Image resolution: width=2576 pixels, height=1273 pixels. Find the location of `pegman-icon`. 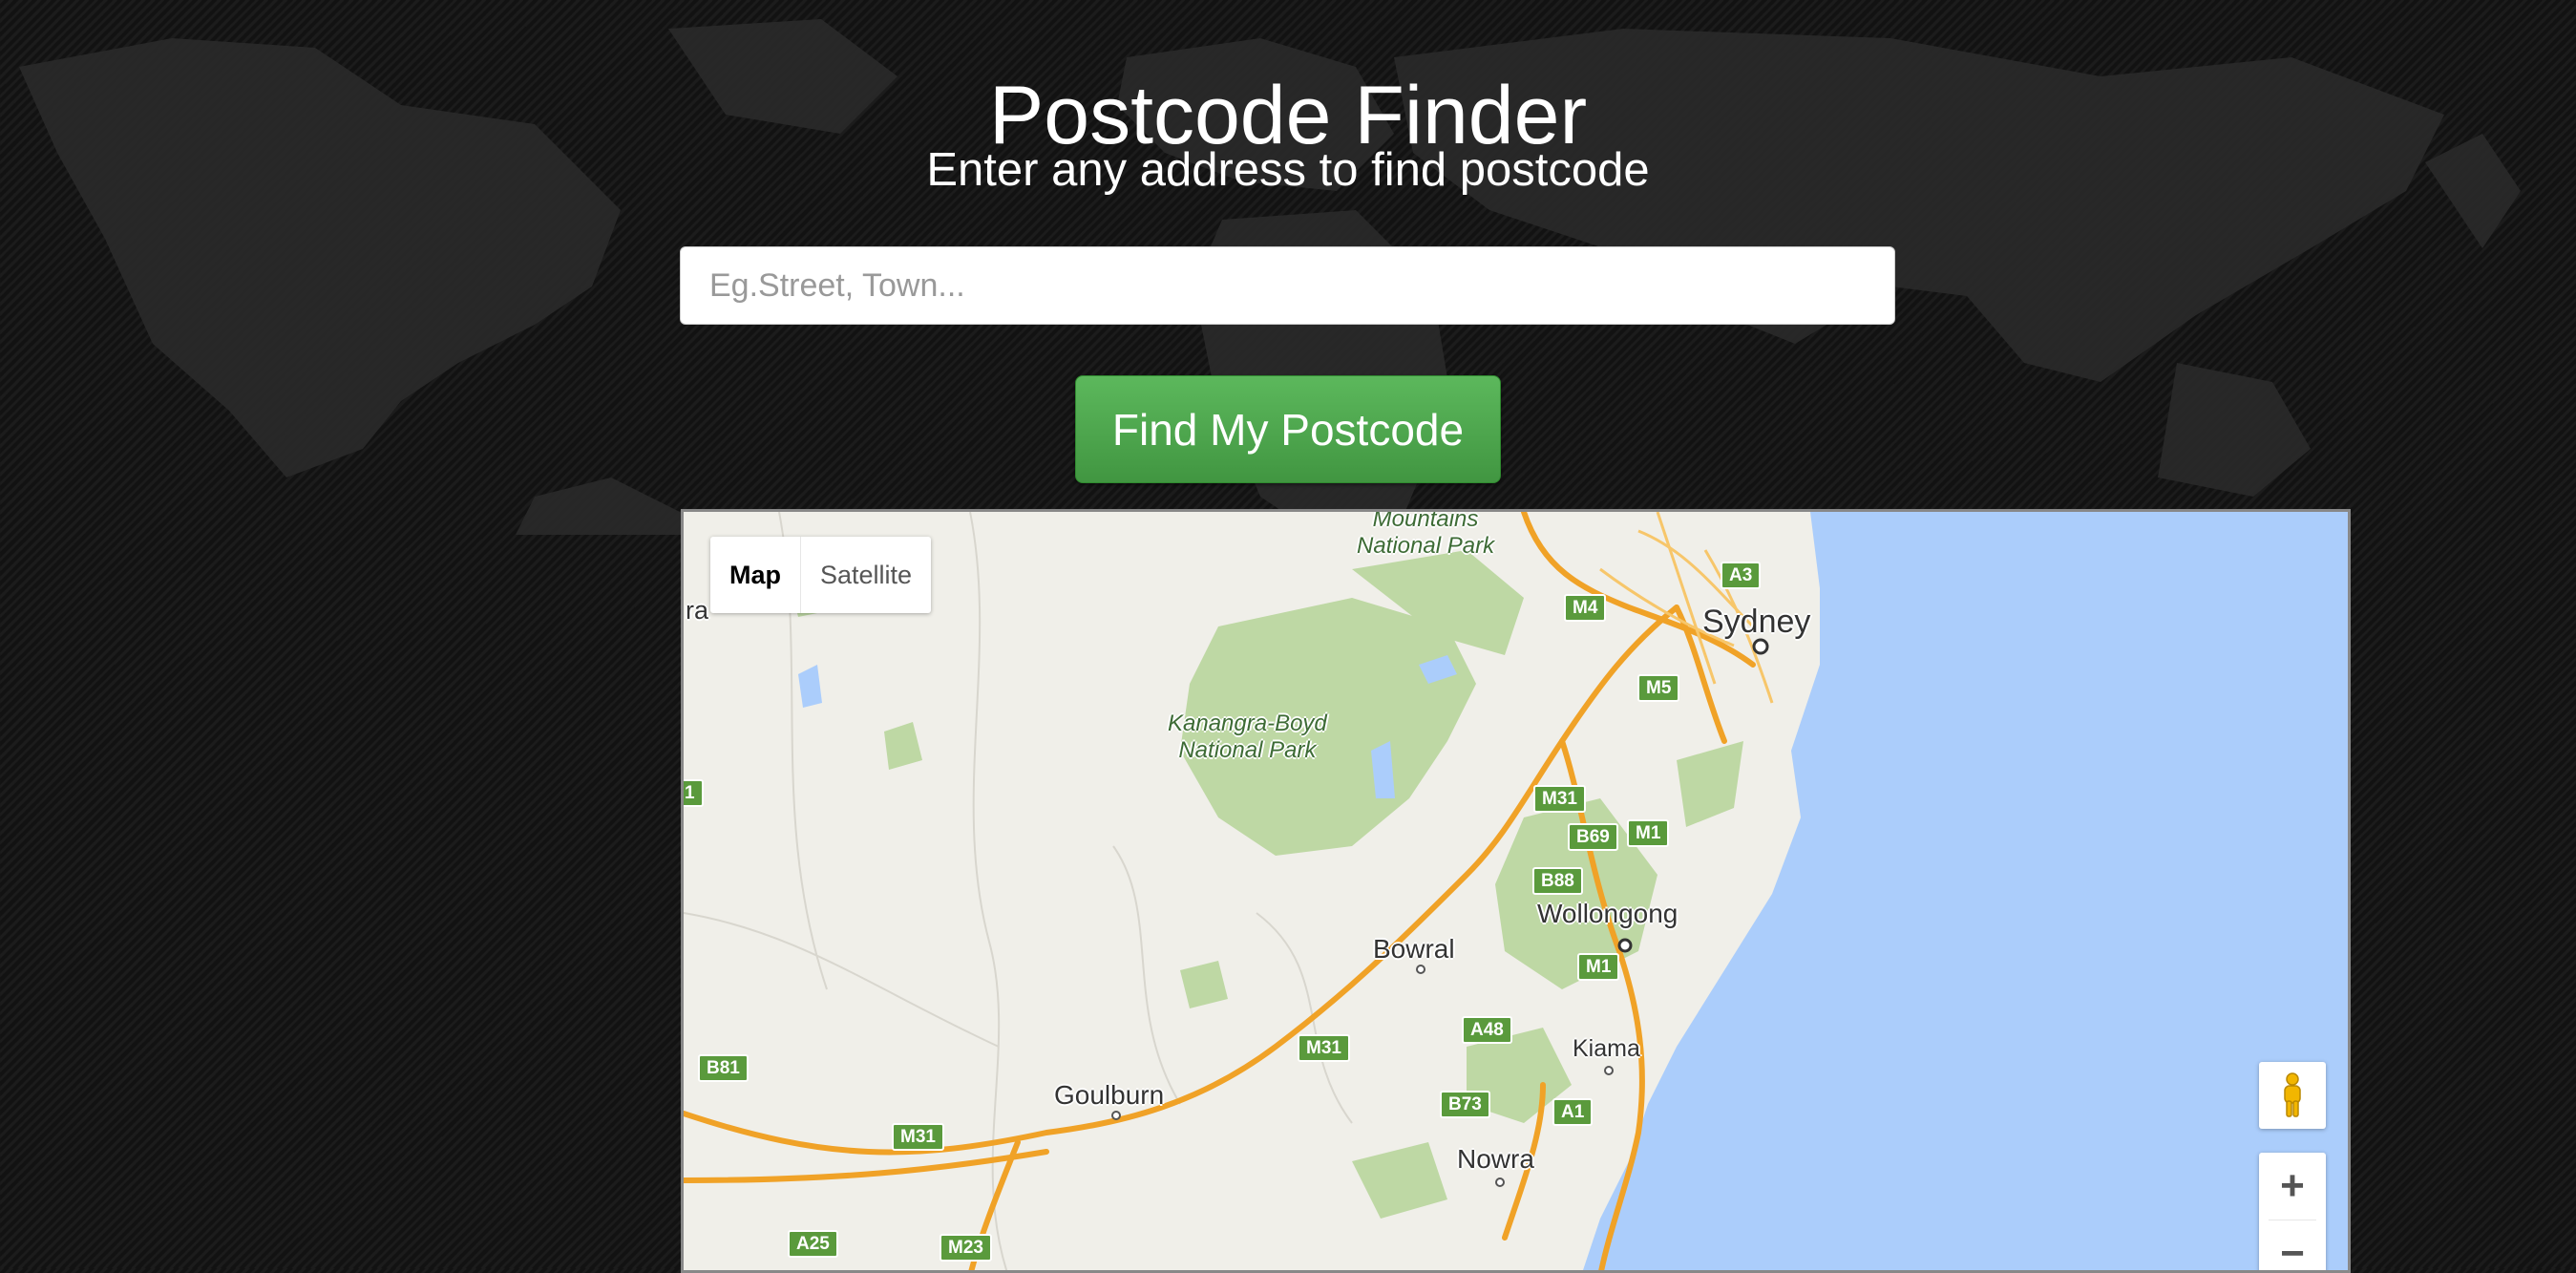

pegman-icon is located at coordinates (2292, 1094).